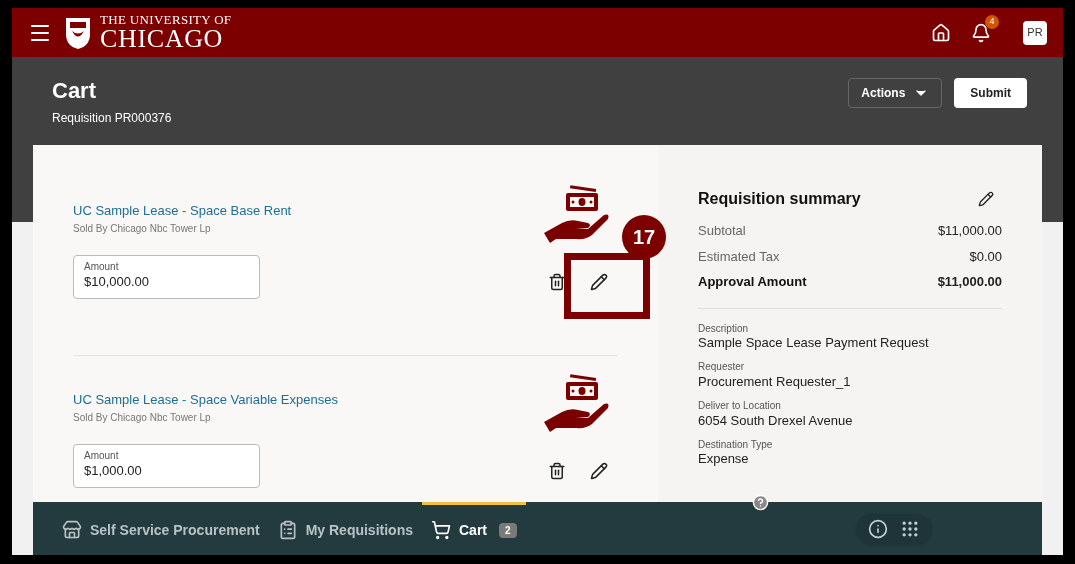 The width and height of the screenshot is (1075, 564). I want to click on detail-label: Deliver to Location, so click(740, 406).